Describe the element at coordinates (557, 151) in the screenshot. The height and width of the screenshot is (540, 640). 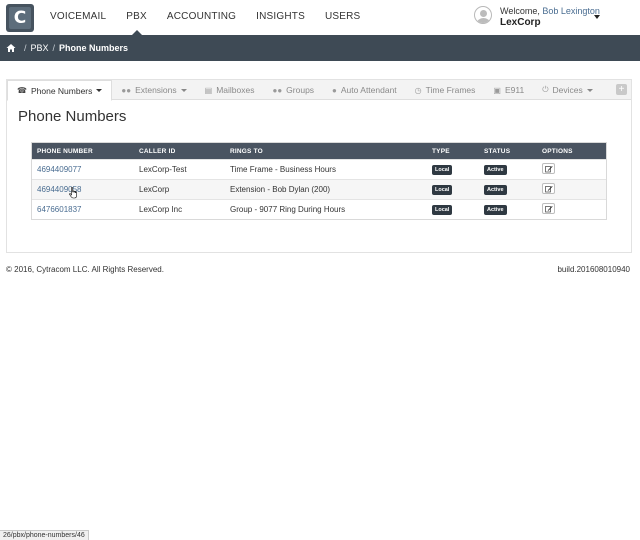
I see `column-header: OPTIONS` at that location.